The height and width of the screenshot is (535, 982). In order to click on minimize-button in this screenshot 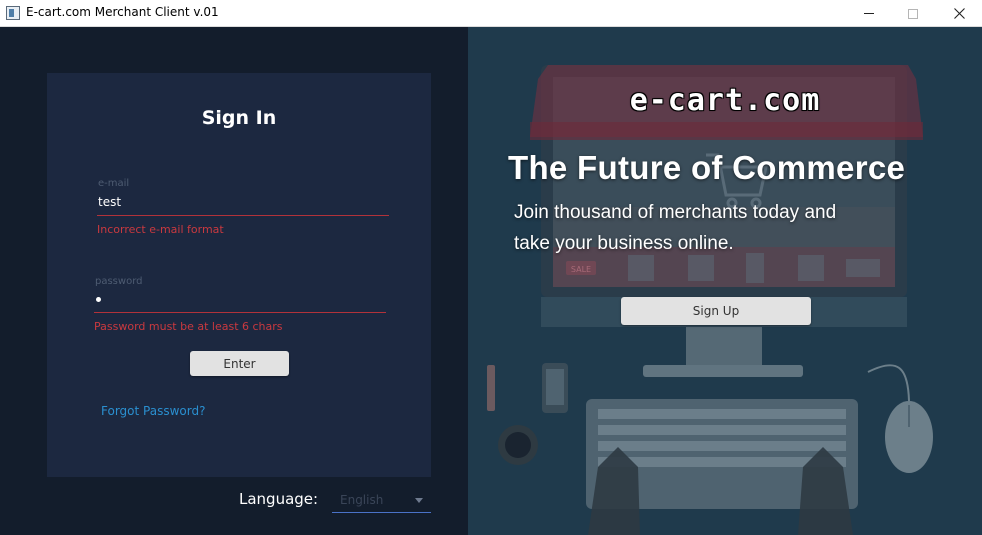, I will do `click(869, 13)`.